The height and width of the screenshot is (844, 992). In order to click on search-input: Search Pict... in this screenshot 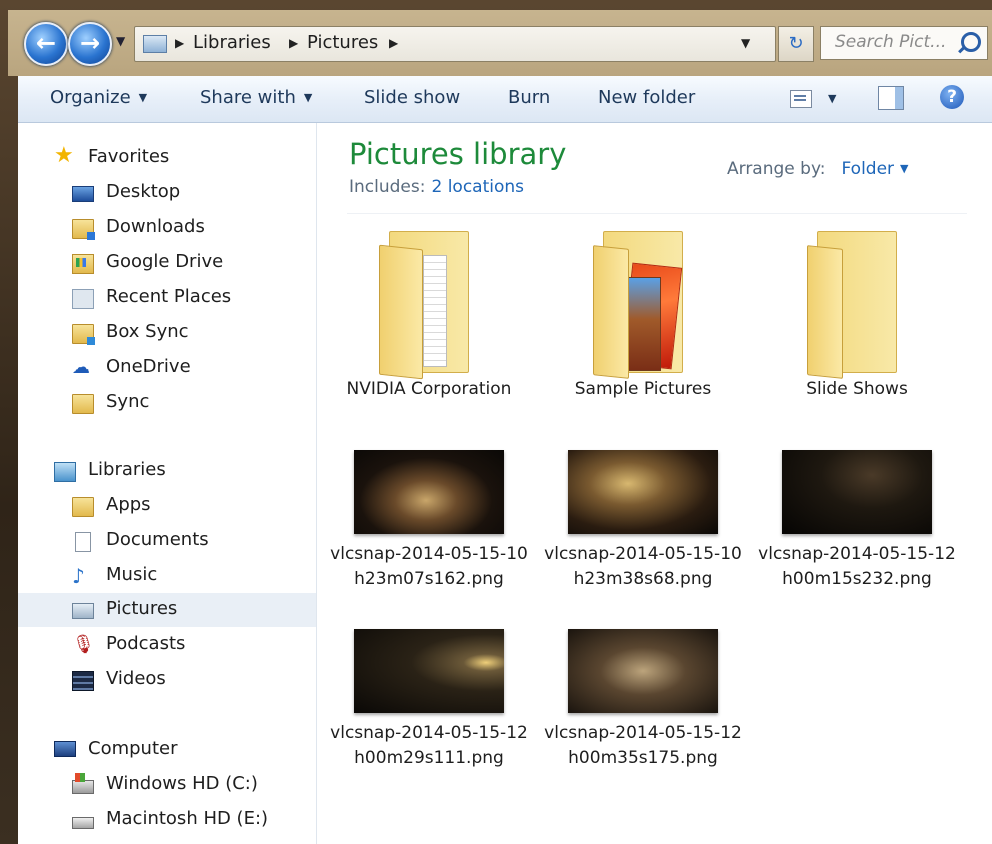, I will do `click(904, 43)`.